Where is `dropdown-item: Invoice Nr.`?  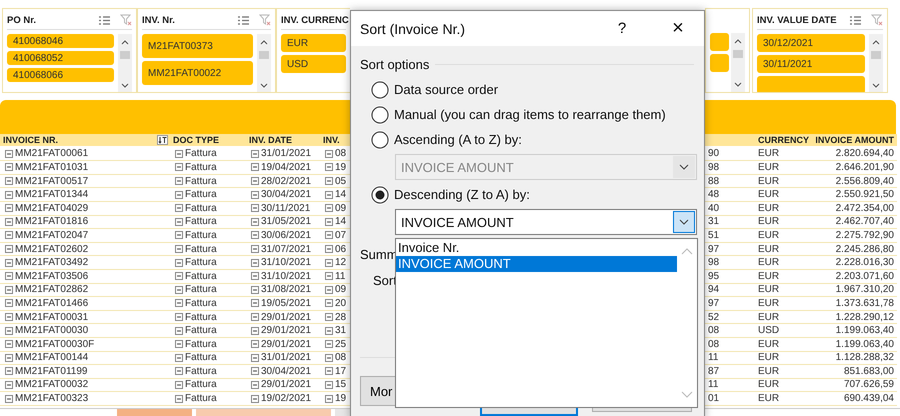 dropdown-item: Invoice Nr. is located at coordinates (536, 248).